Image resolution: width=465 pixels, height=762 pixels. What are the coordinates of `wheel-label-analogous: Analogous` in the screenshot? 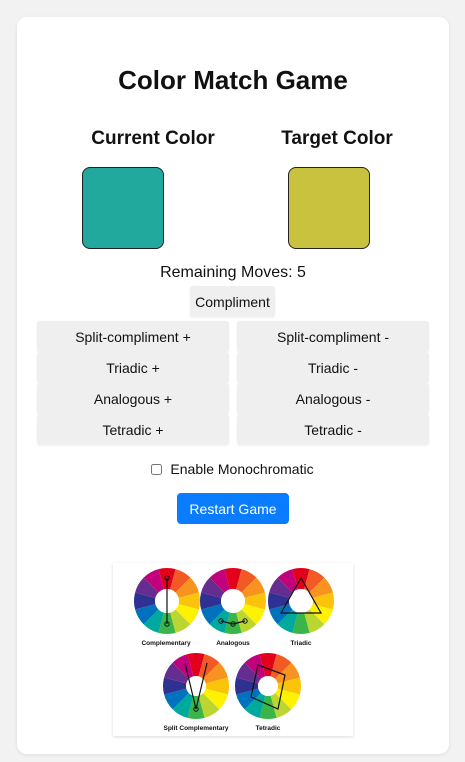 It's located at (233, 643).